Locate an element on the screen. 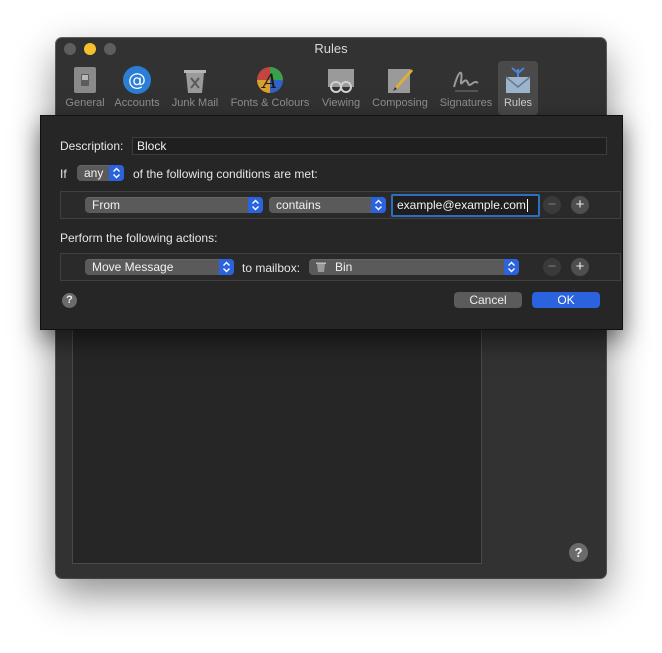 Image resolution: width=662 pixels, height=653 pixels. toolbar-label-rules: Rules is located at coordinates (518, 103).